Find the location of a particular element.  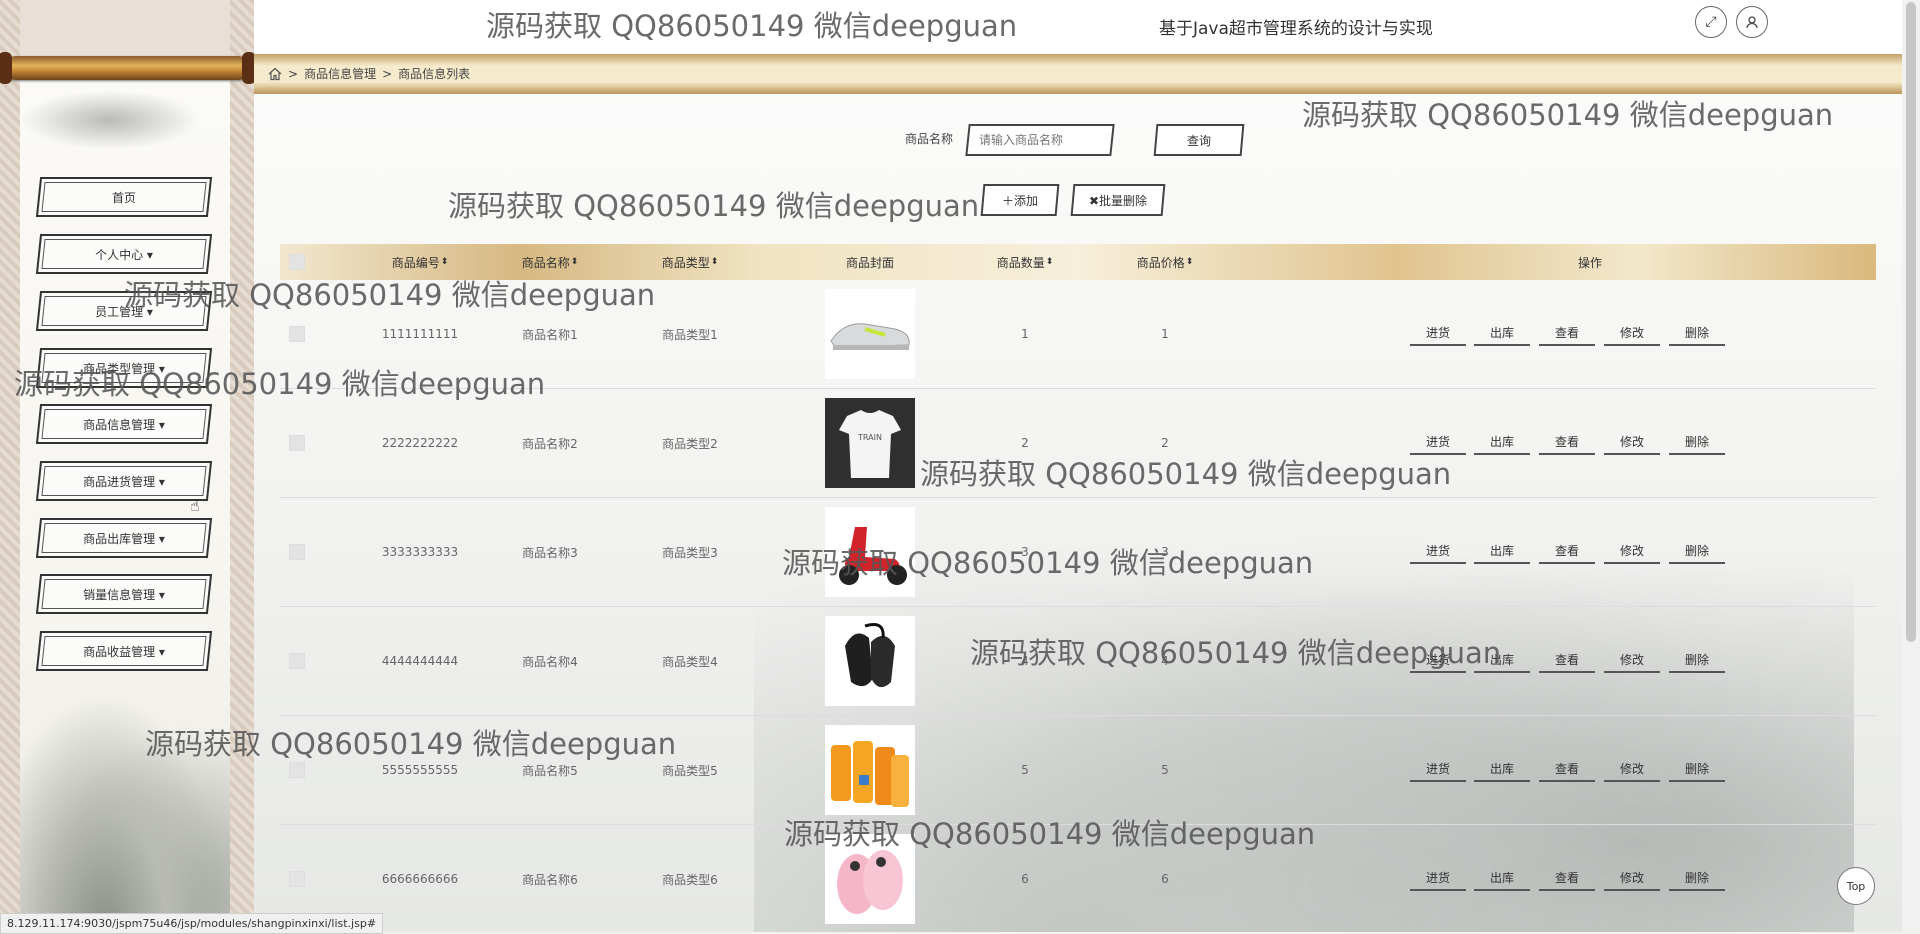

sidebar-item-product-info: 商品信息管理 ▾ is located at coordinates (124, 424).